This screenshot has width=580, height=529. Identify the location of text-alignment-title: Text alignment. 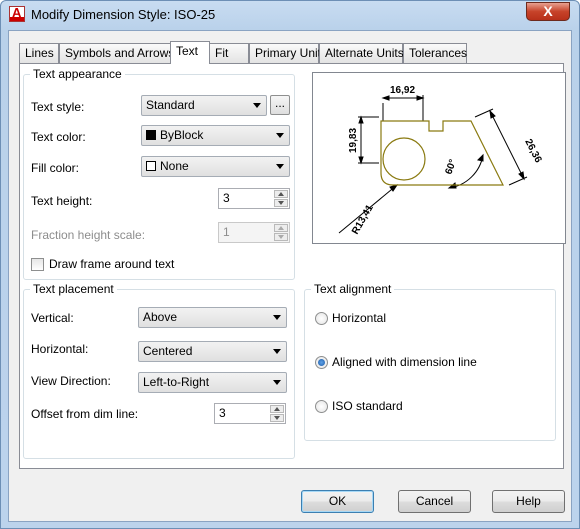
(353, 289).